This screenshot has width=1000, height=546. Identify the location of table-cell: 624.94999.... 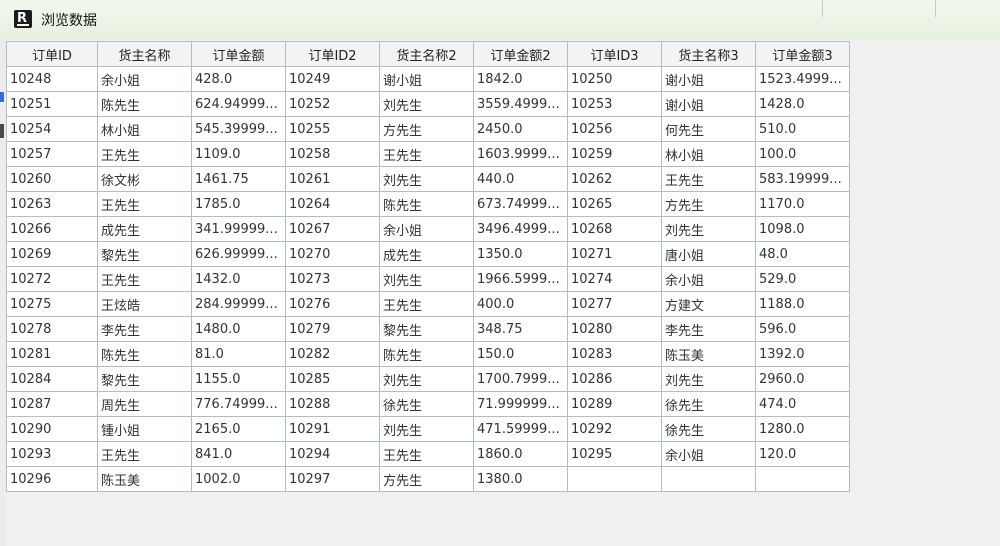
(238, 104).